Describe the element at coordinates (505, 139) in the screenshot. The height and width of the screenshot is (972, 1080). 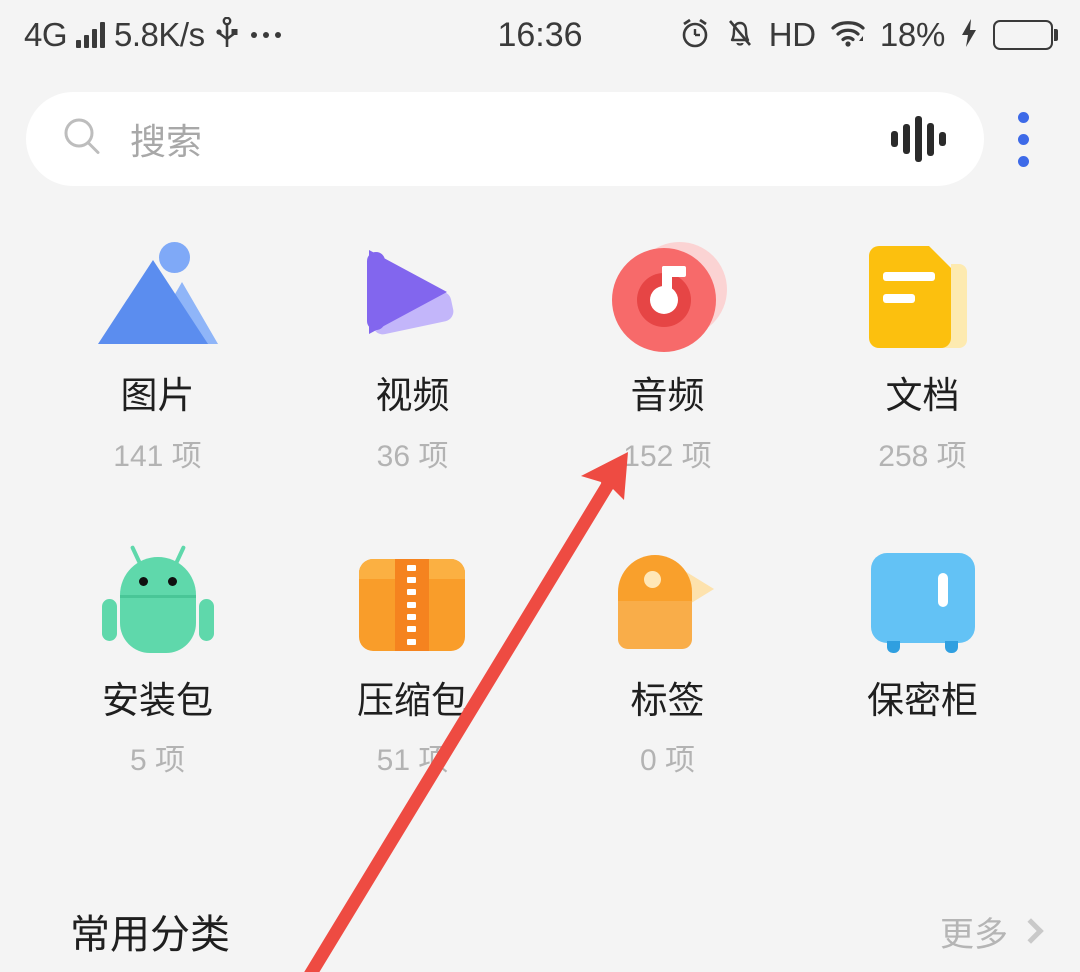
I see `search-input: 搜索` at that location.